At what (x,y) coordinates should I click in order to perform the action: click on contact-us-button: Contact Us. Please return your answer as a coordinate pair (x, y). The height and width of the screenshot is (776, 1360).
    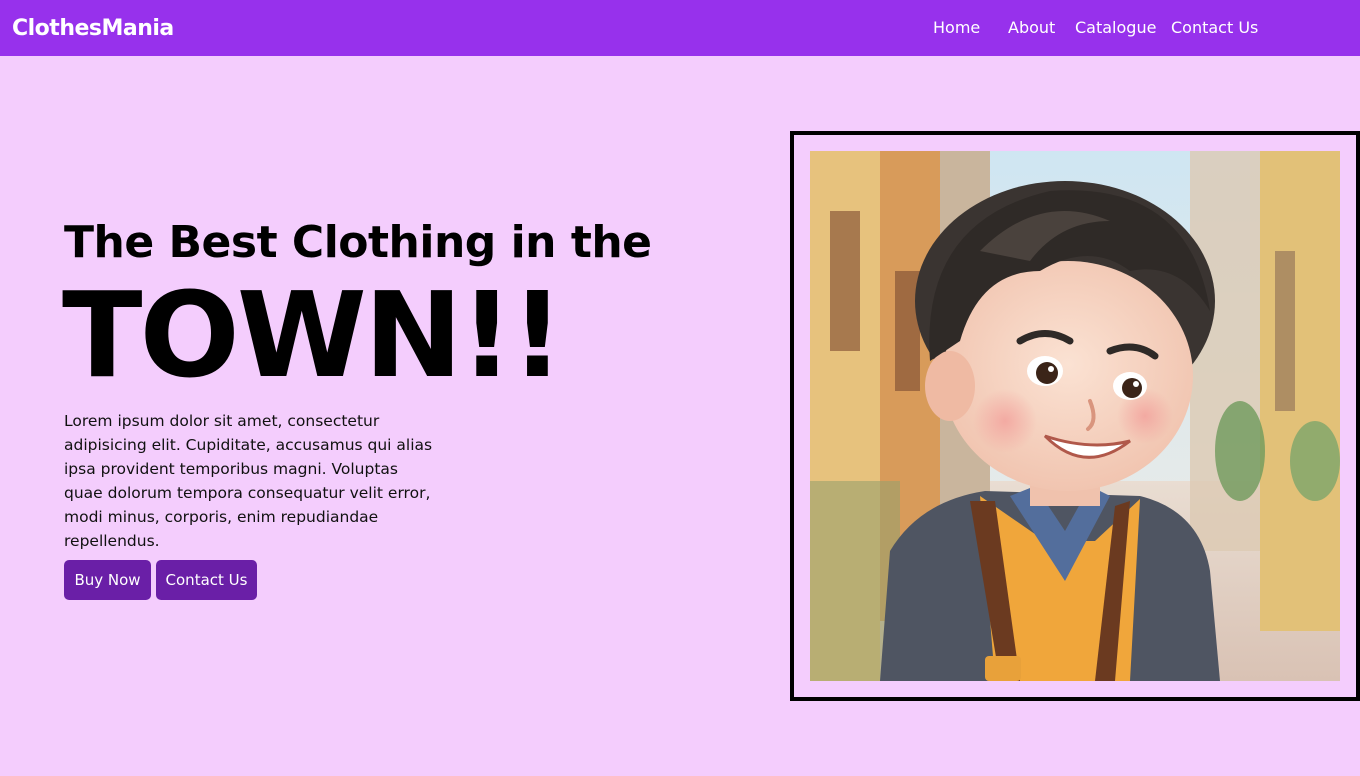
    Looking at the image, I should click on (206, 580).